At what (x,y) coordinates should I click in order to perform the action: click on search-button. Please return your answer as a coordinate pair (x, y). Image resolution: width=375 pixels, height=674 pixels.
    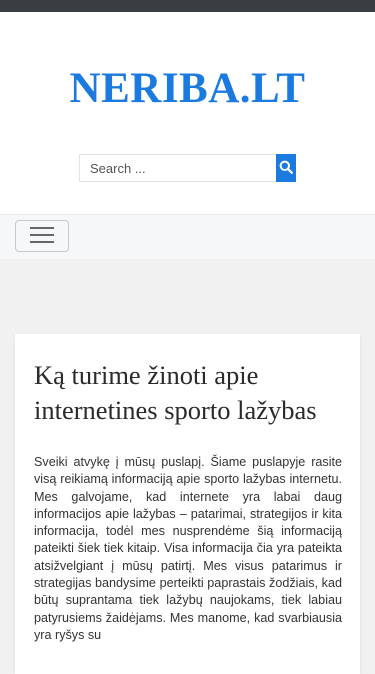
    Looking at the image, I should click on (286, 168).